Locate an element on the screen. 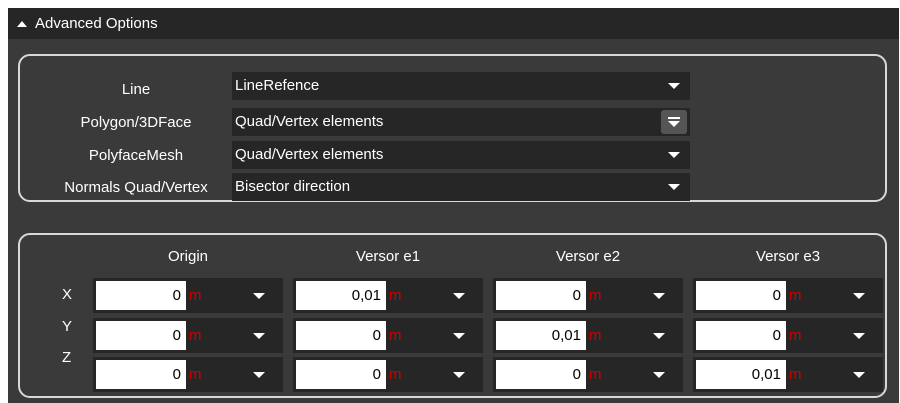  origin-y-field: 0 m is located at coordinates (188, 335).